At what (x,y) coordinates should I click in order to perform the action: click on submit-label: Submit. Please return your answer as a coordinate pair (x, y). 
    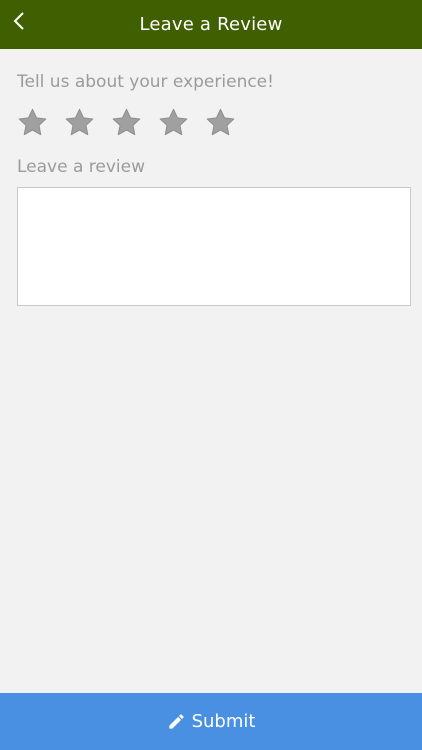
    Looking at the image, I should click on (223, 721).